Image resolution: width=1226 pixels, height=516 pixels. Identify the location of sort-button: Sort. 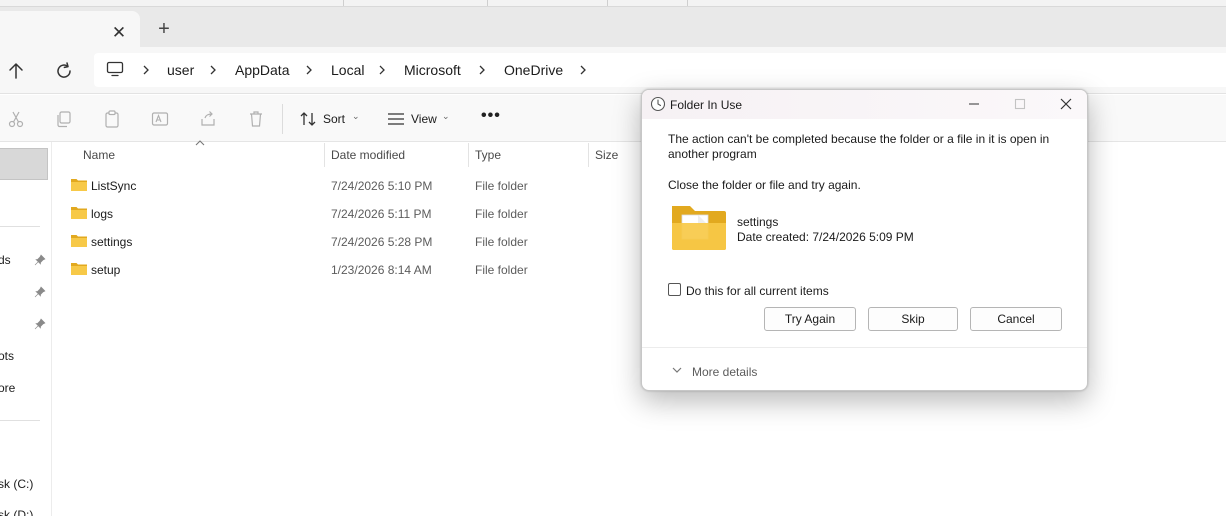
(334, 119).